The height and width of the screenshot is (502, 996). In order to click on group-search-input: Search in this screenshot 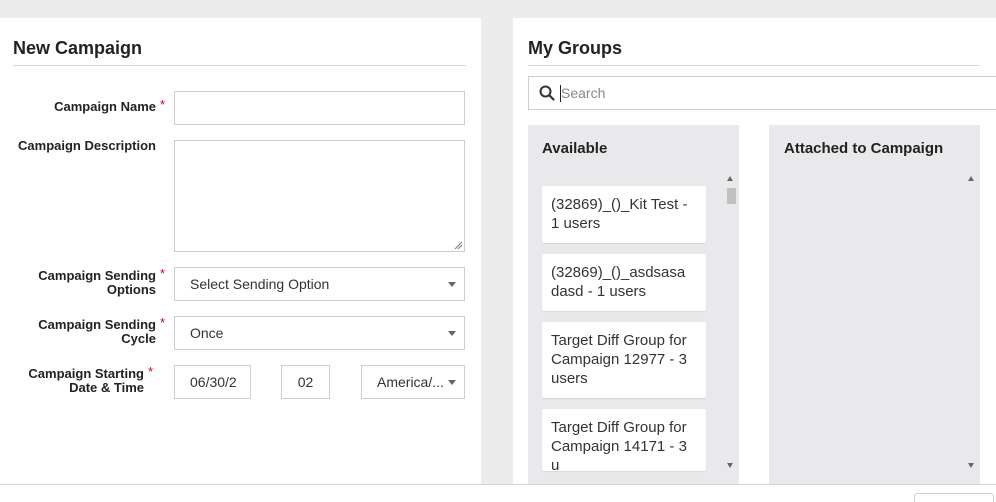, I will do `click(762, 93)`.